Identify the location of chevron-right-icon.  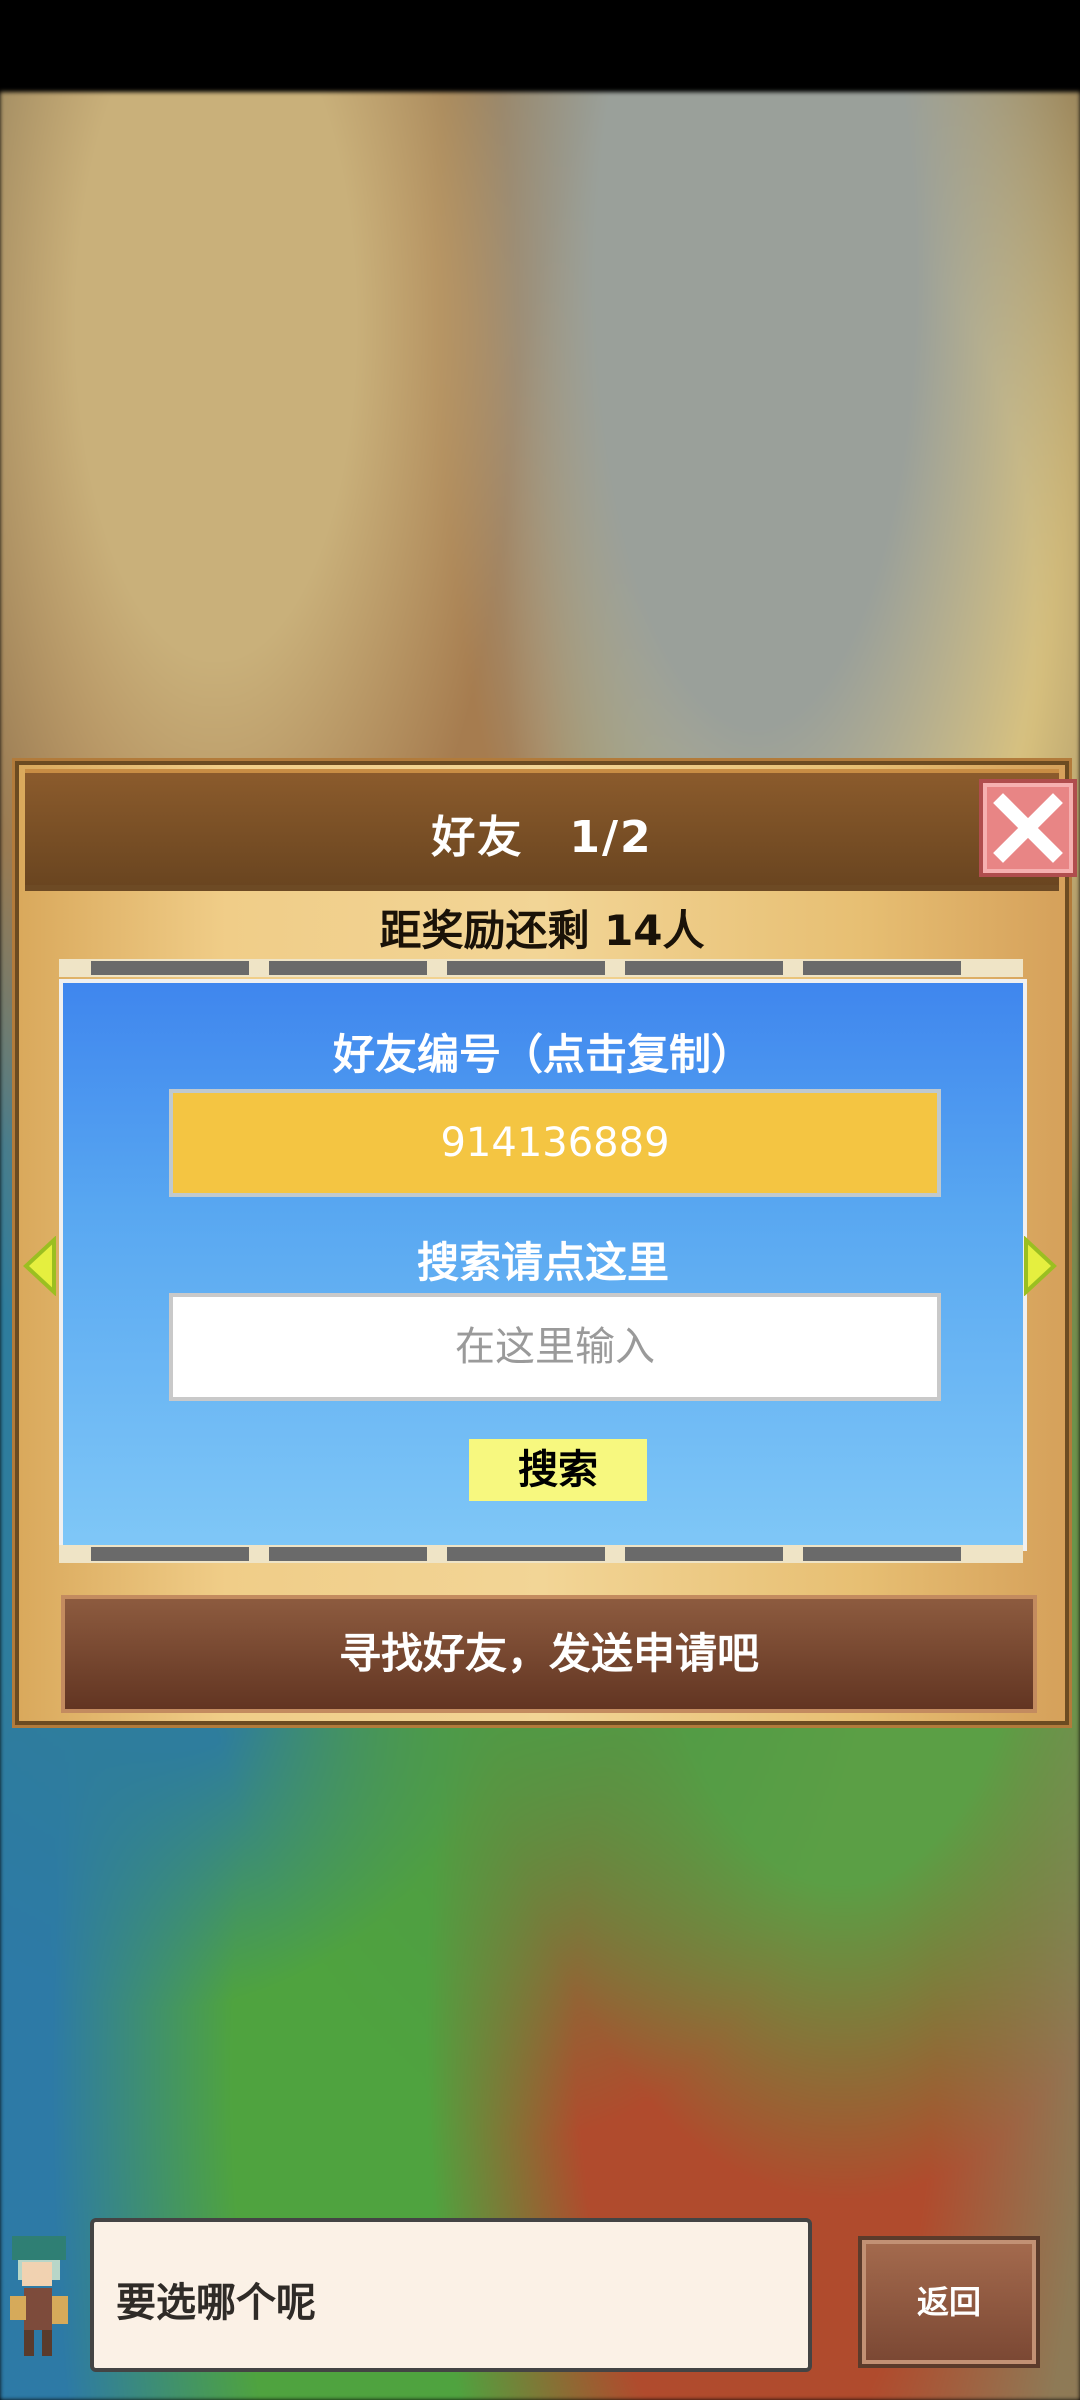
(1040, 1266).